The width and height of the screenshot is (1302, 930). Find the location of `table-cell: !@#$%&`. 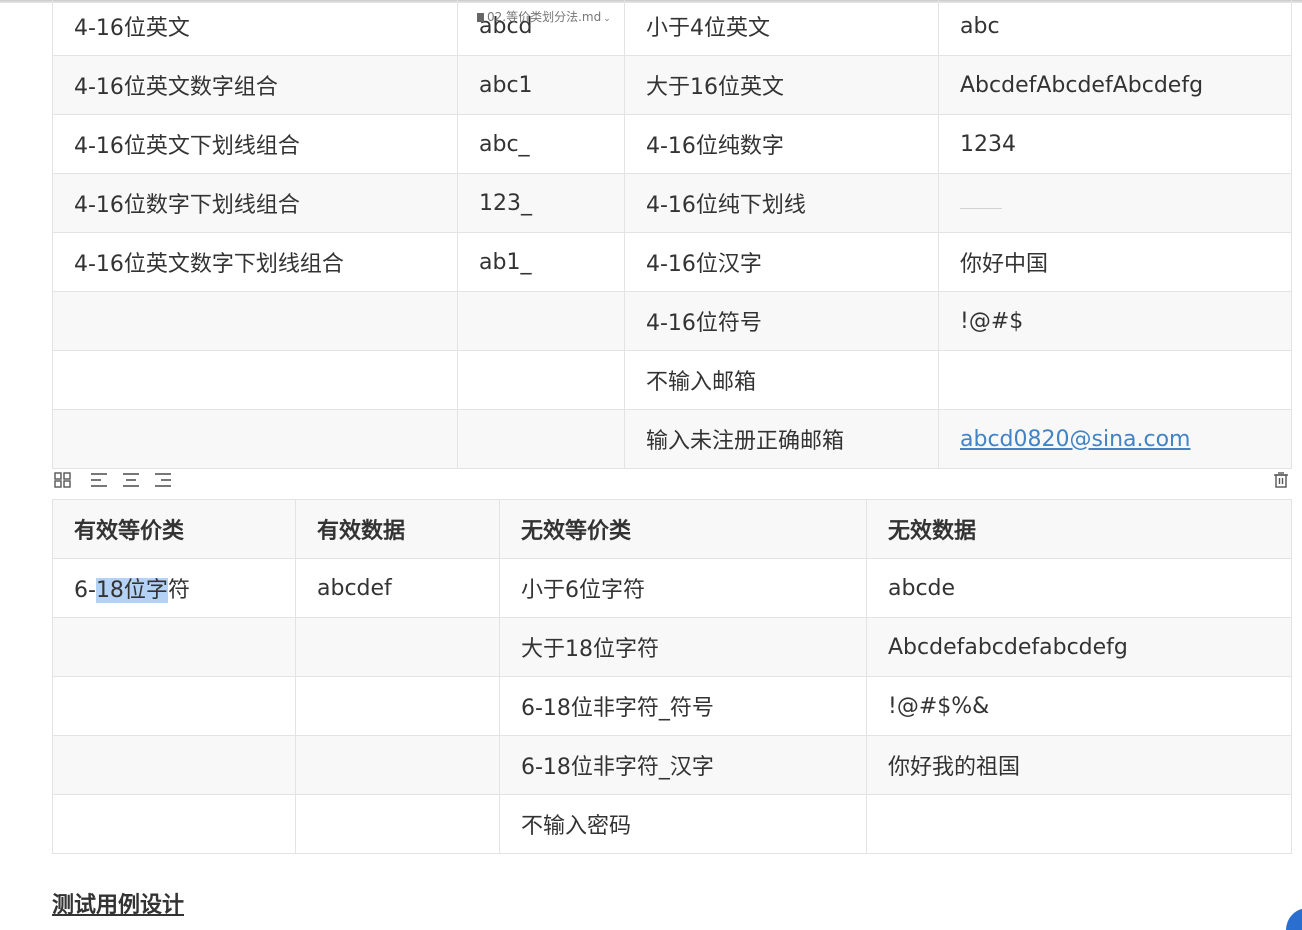

table-cell: !@#$%& is located at coordinates (1079, 706).